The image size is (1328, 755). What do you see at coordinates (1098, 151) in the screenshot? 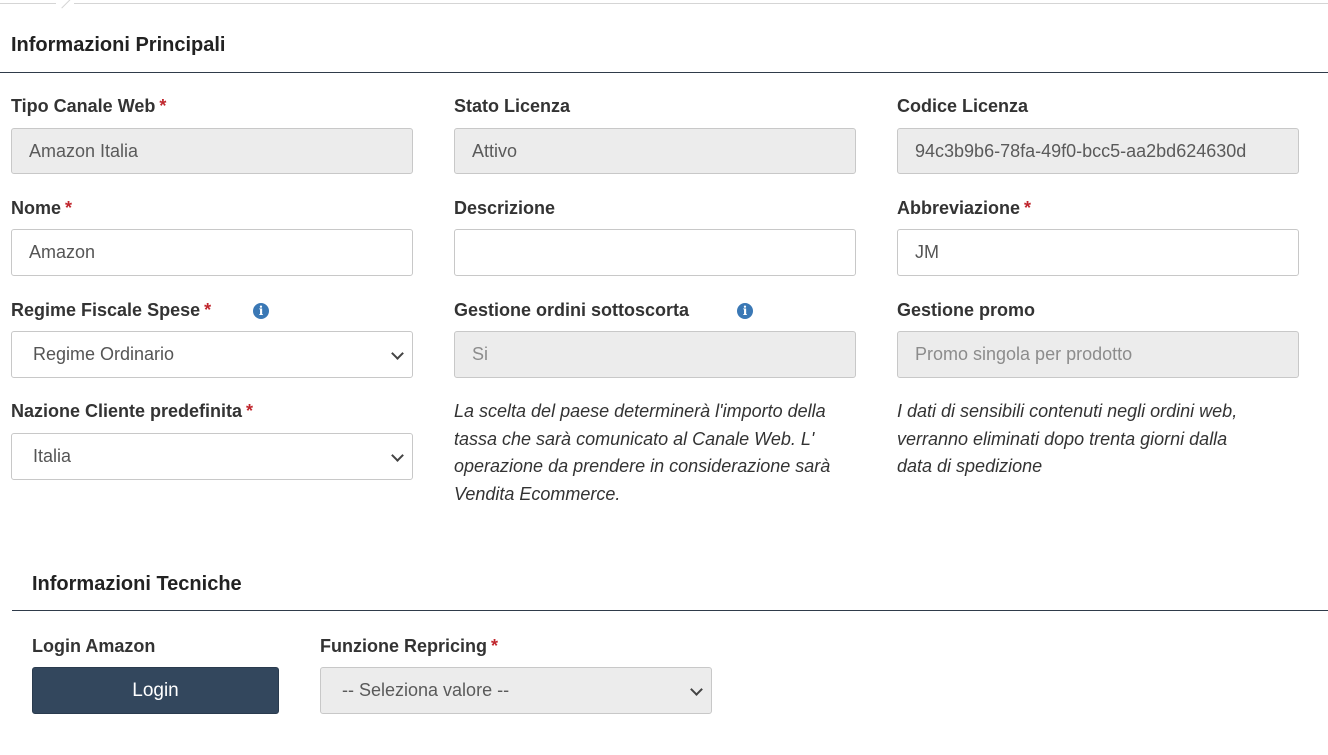
I see `codice-licenza-field: 94c3b9b6-78fa-49f0-bcc5-aa2bd624630d` at bounding box center [1098, 151].